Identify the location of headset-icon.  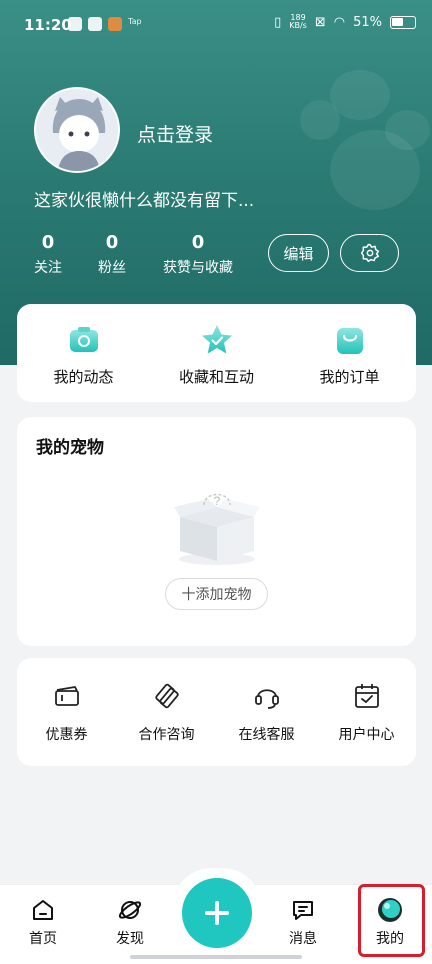
(266, 699).